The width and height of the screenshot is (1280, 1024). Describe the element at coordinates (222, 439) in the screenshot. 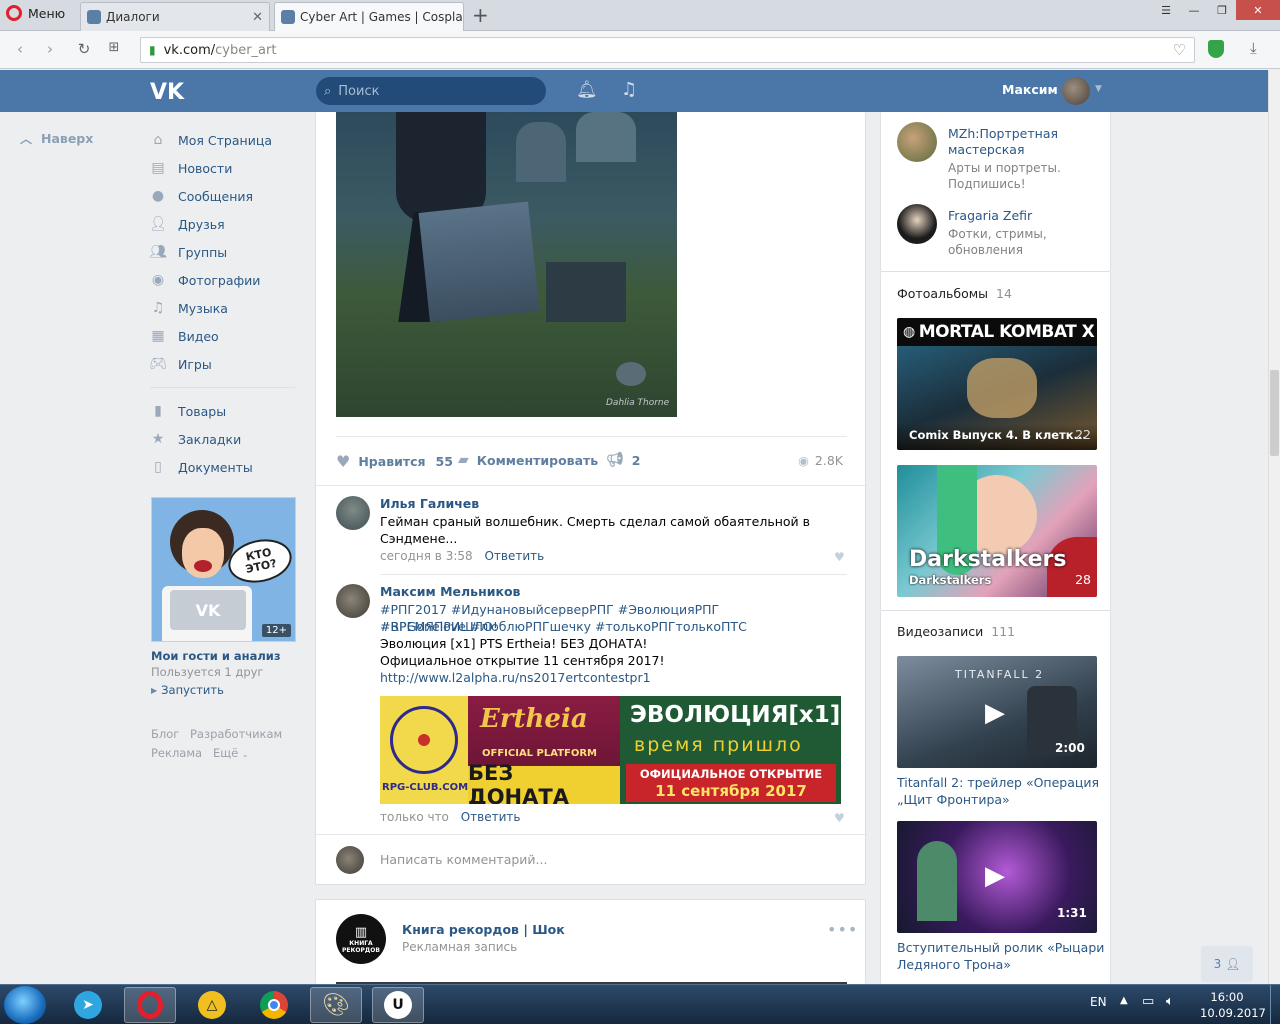

I see `sidebar-item-bookmarks: ★ Закладки` at that location.